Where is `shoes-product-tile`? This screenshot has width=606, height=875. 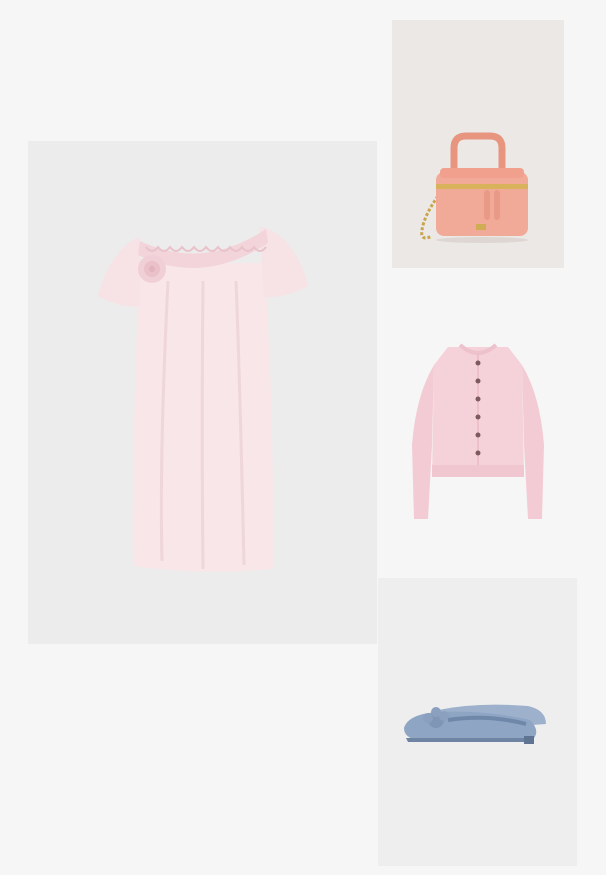 shoes-product-tile is located at coordinates (477, 722).